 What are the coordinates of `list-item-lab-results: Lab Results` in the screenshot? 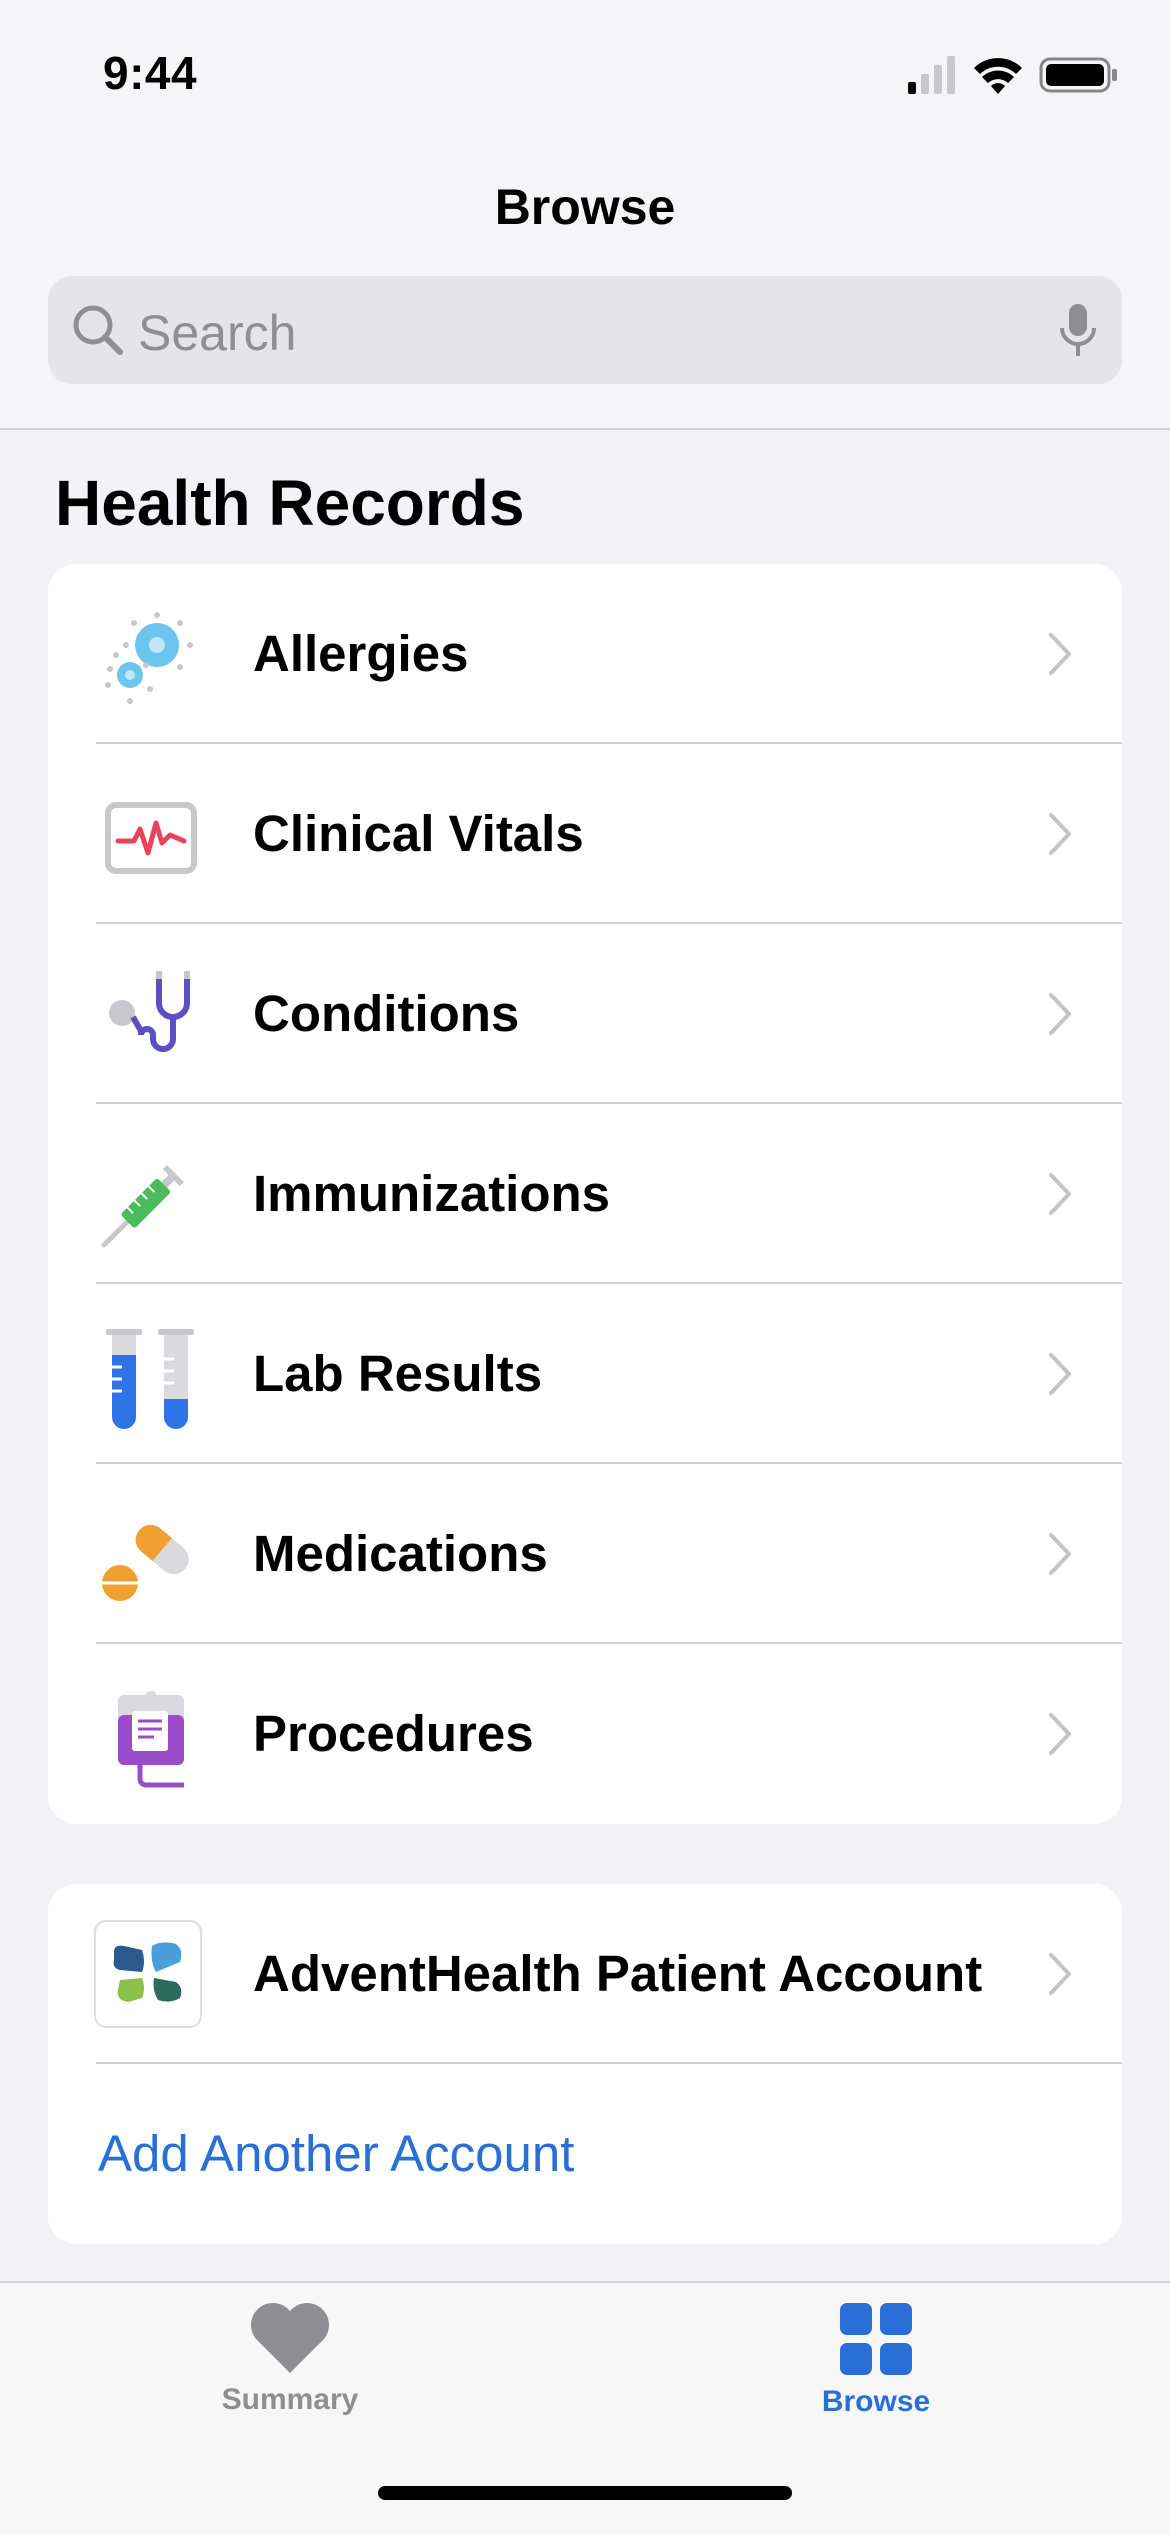 It's located at (585, 1374).